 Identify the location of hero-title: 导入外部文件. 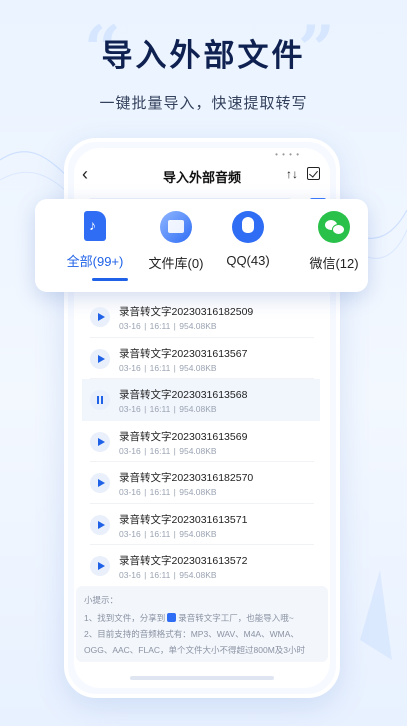
(203, 55).